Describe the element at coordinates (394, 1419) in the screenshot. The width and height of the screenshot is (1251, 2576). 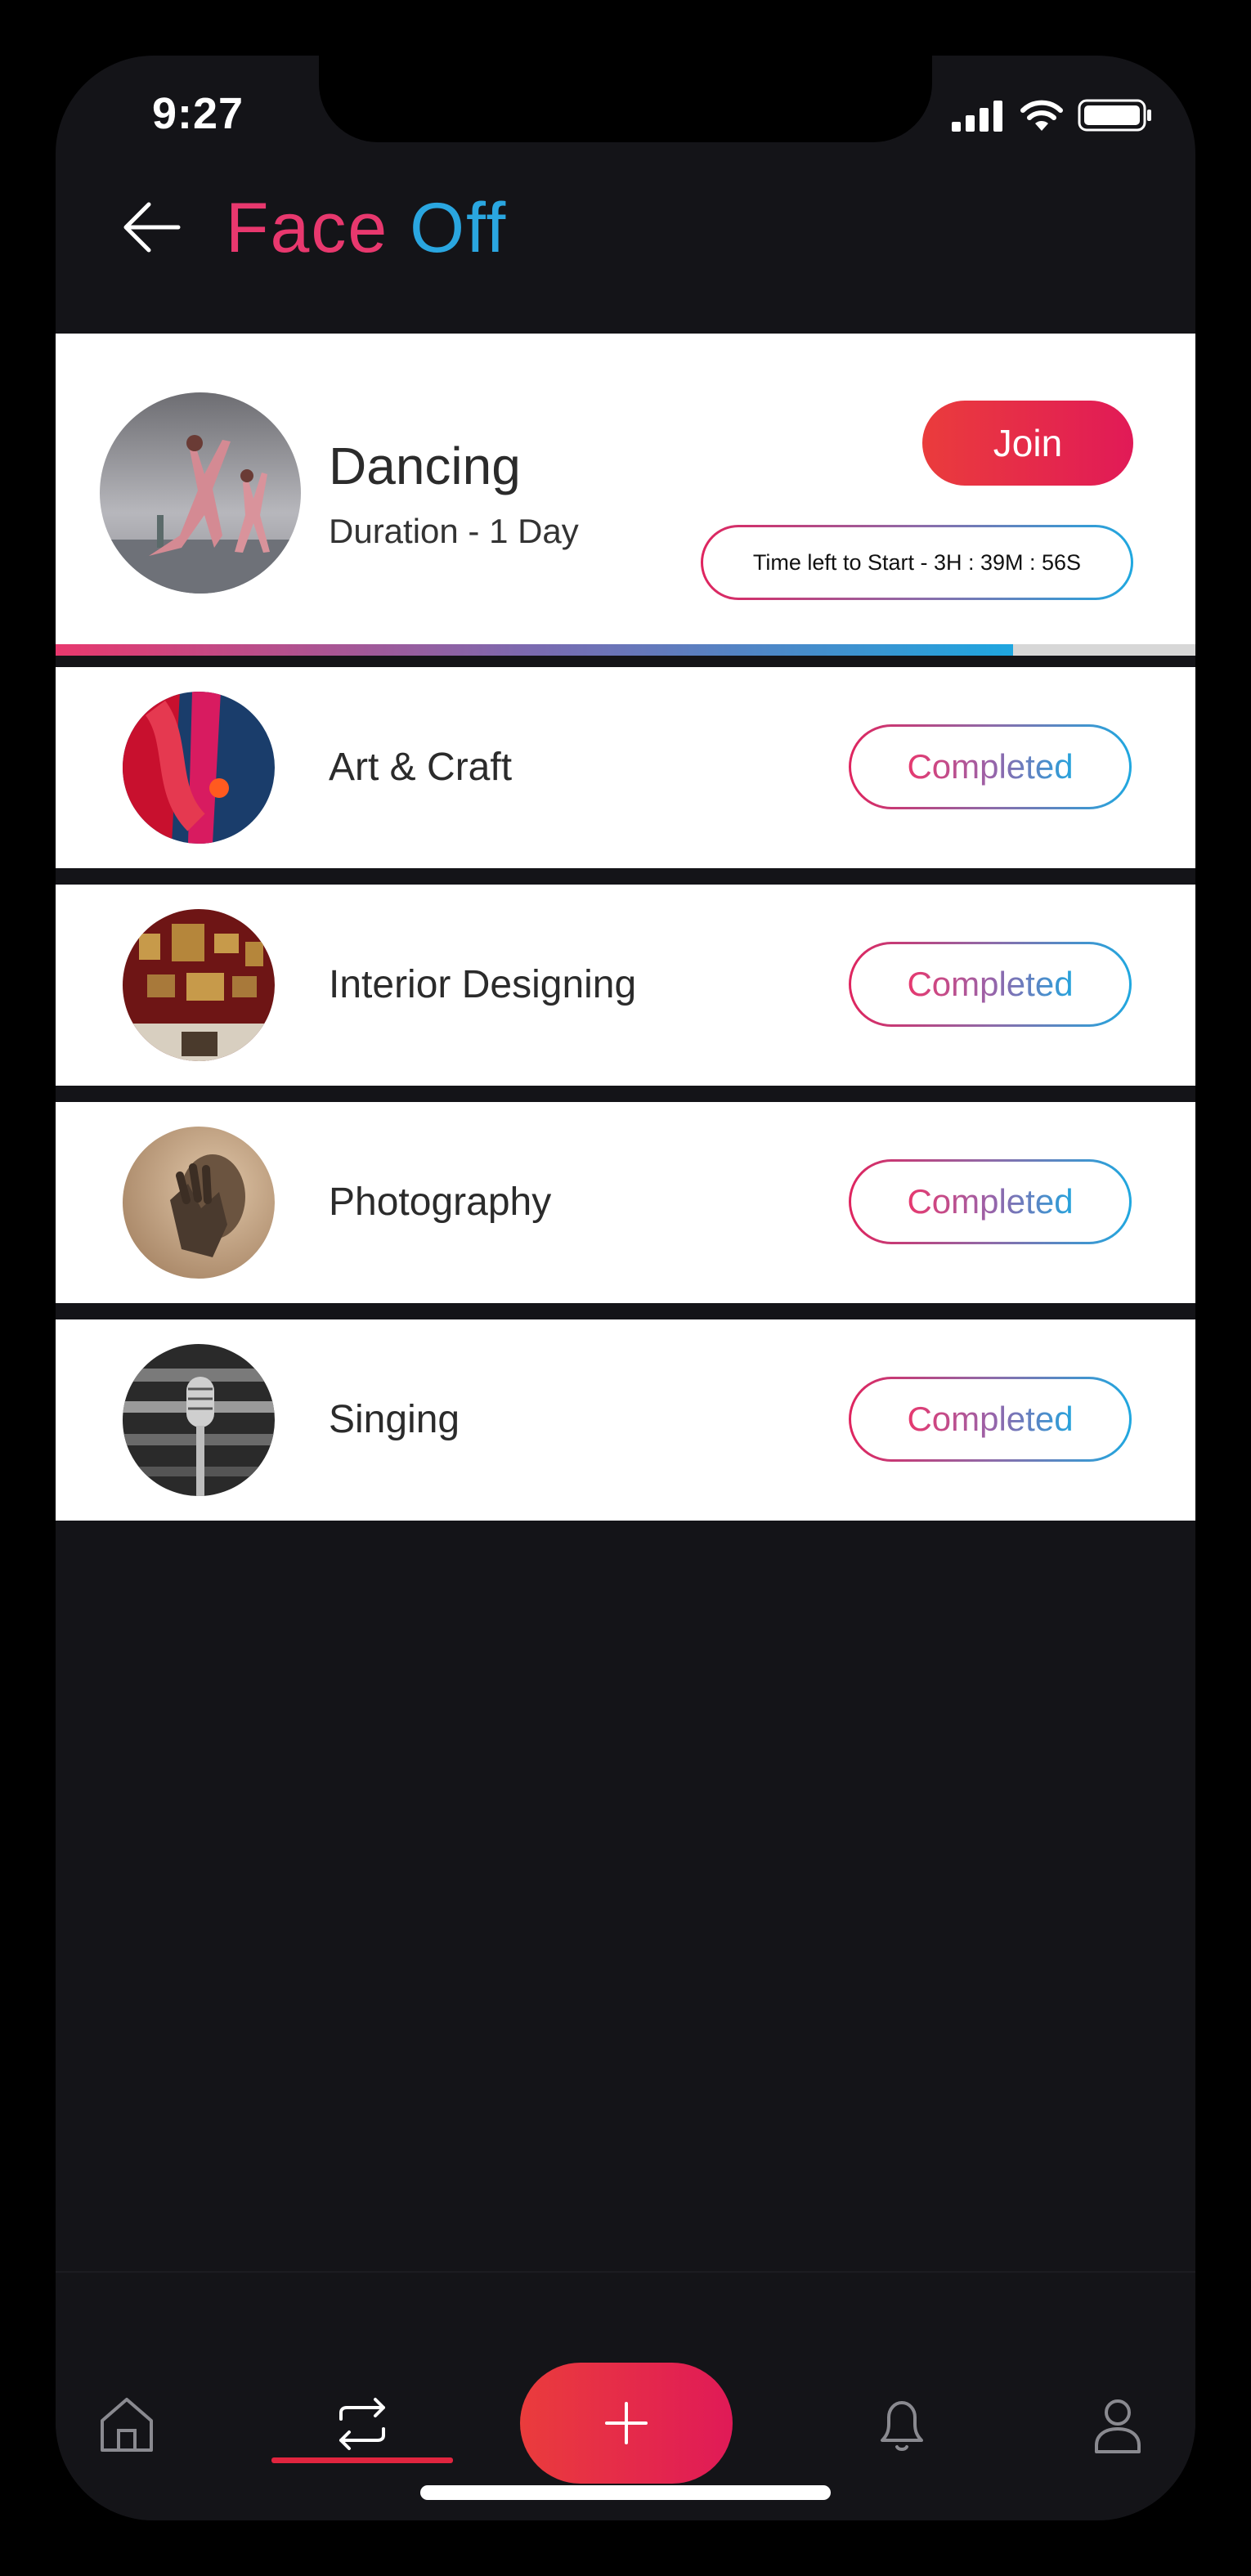
I see `competition-name: Singing` at that location.